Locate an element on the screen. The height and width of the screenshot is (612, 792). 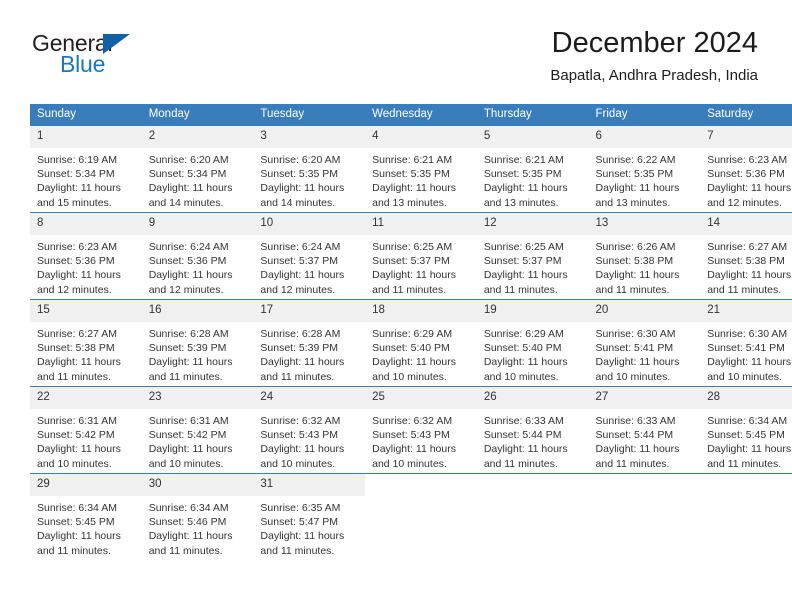
logo-triangle-icon is located at coordinates (116, 44).